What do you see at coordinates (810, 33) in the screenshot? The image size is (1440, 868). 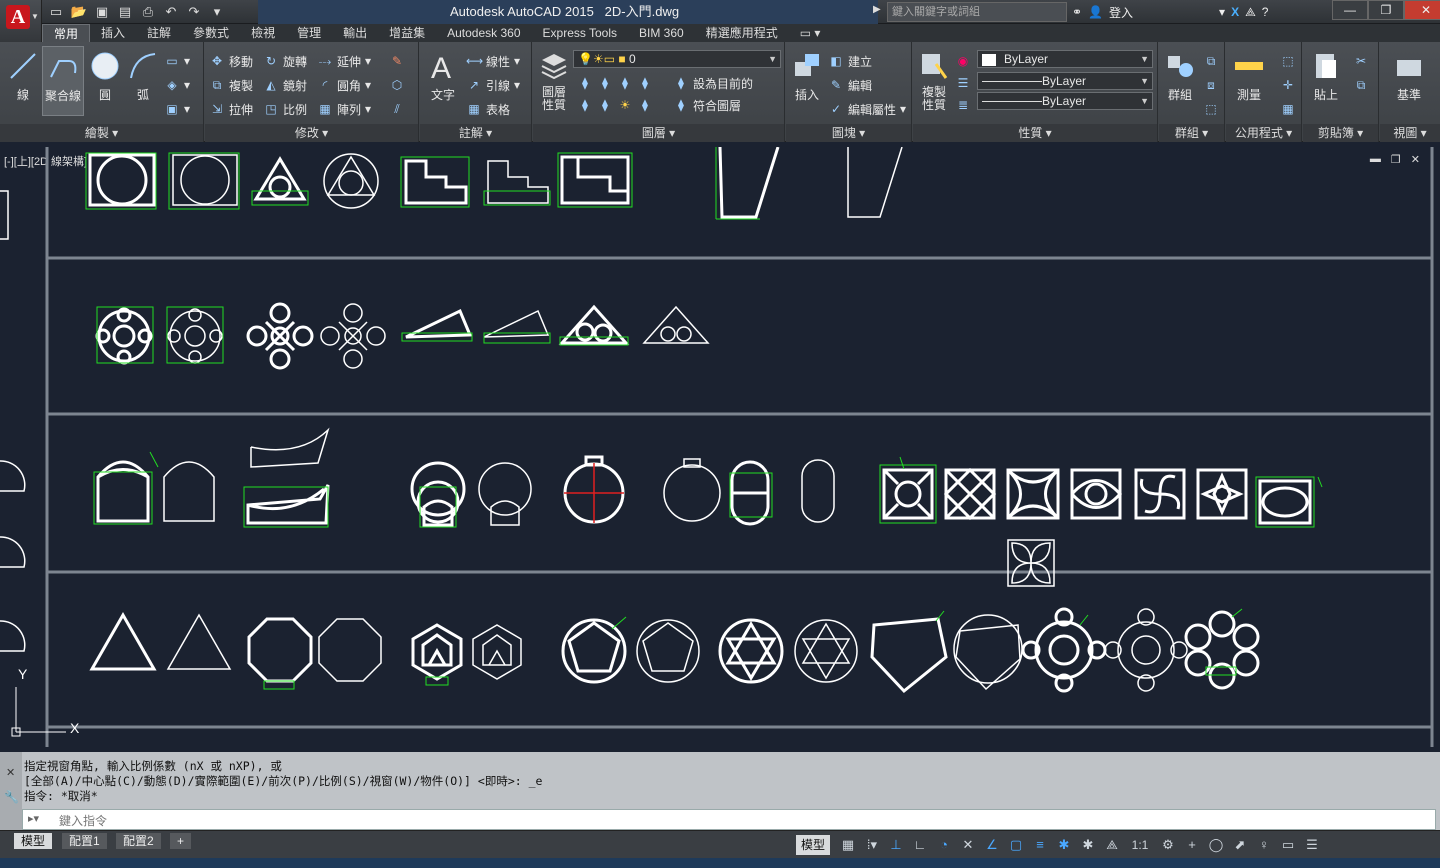 I see `ribbon-options-icon: ▭ ▾` at bounding box center [810, 33].